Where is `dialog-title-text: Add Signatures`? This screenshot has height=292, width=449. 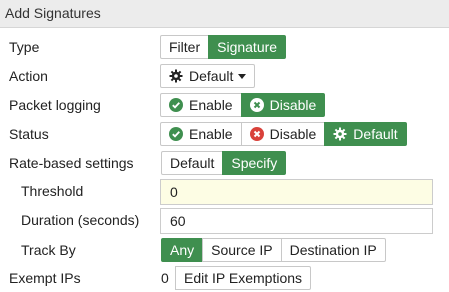 dialog-title-text: Add Signatures is located at coordinates (53, 13).